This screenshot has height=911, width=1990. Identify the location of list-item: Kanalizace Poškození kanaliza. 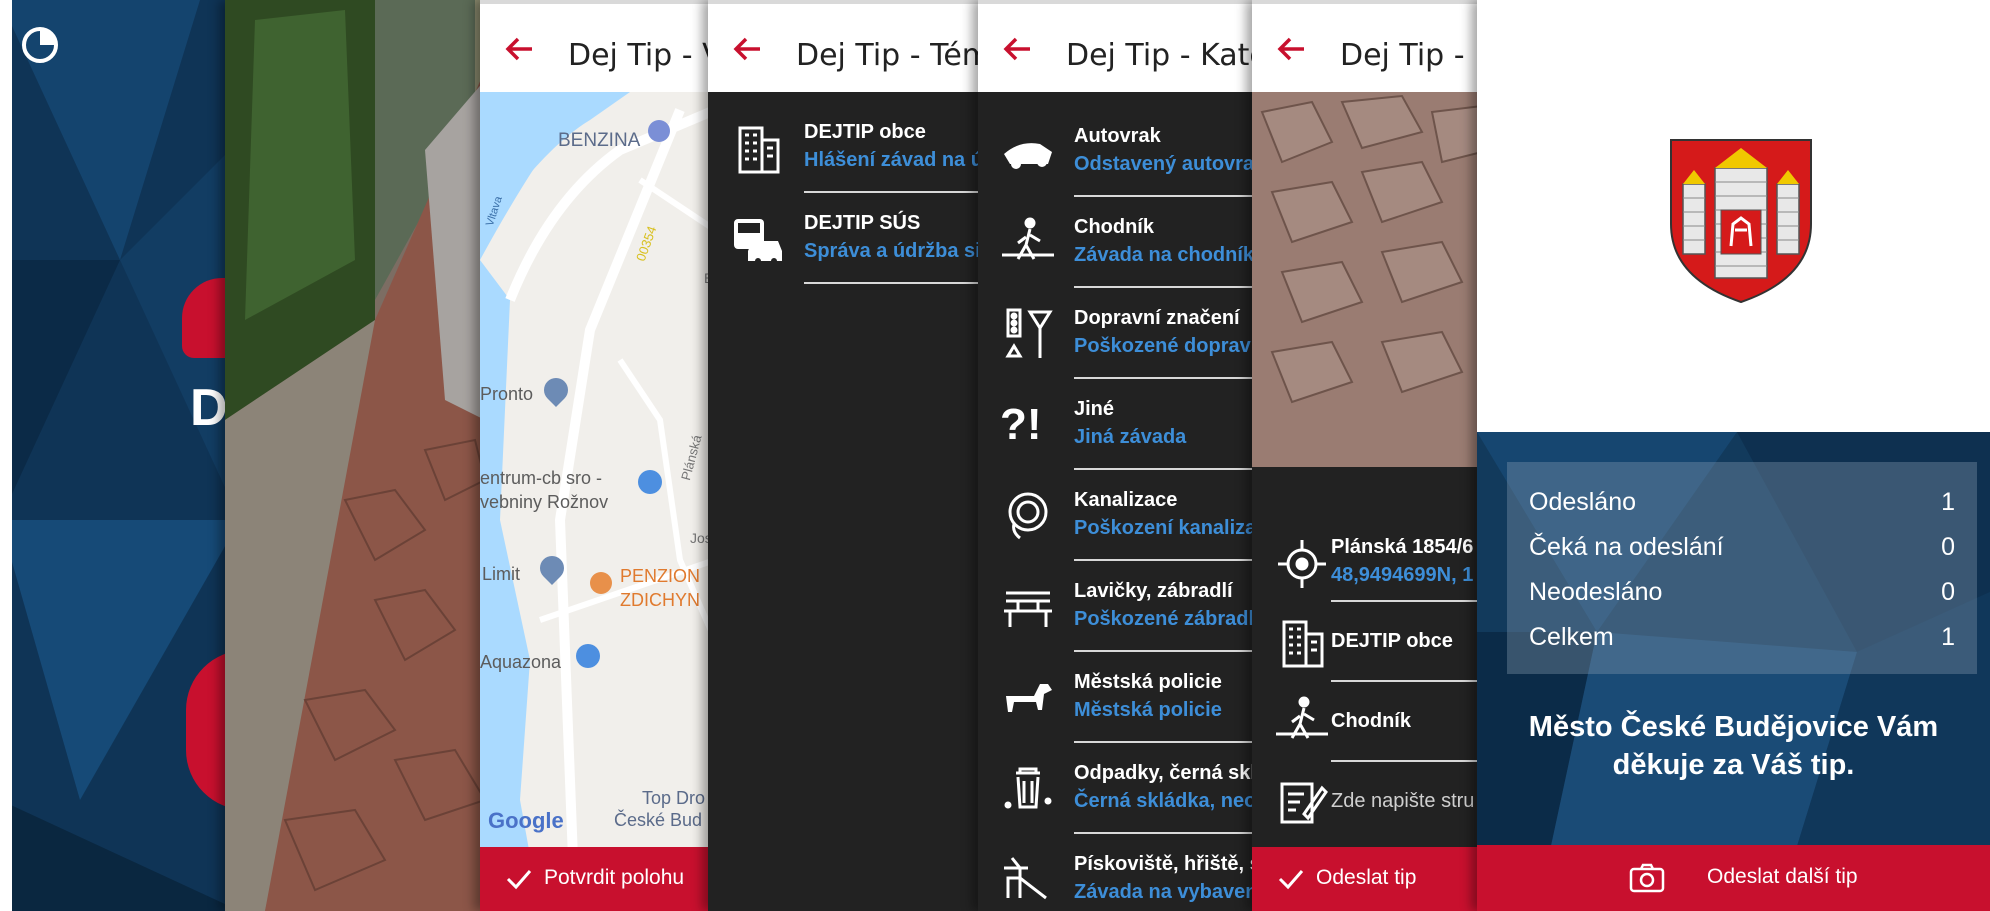
(1117, 515).